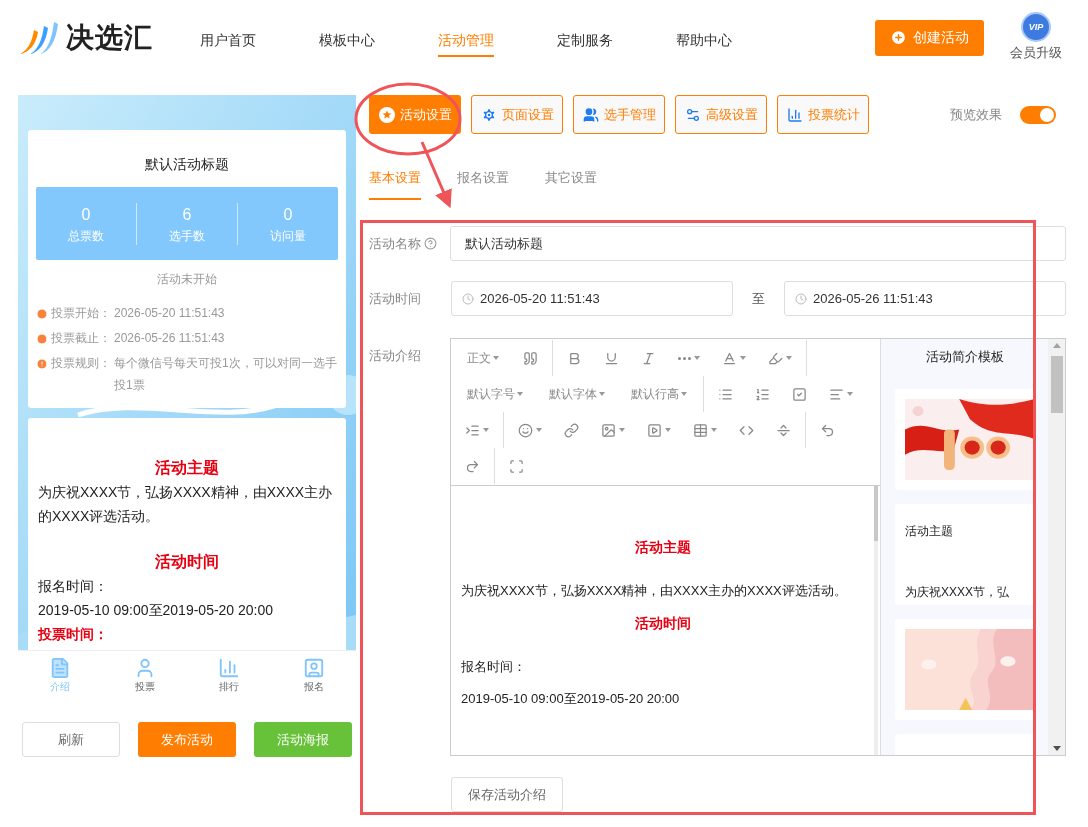 The width and height of the screenshot is (1088, 827). Describe the element at coordinates (73, 634) in the screenshot. I see `content-label: 投票时间：` at that location.